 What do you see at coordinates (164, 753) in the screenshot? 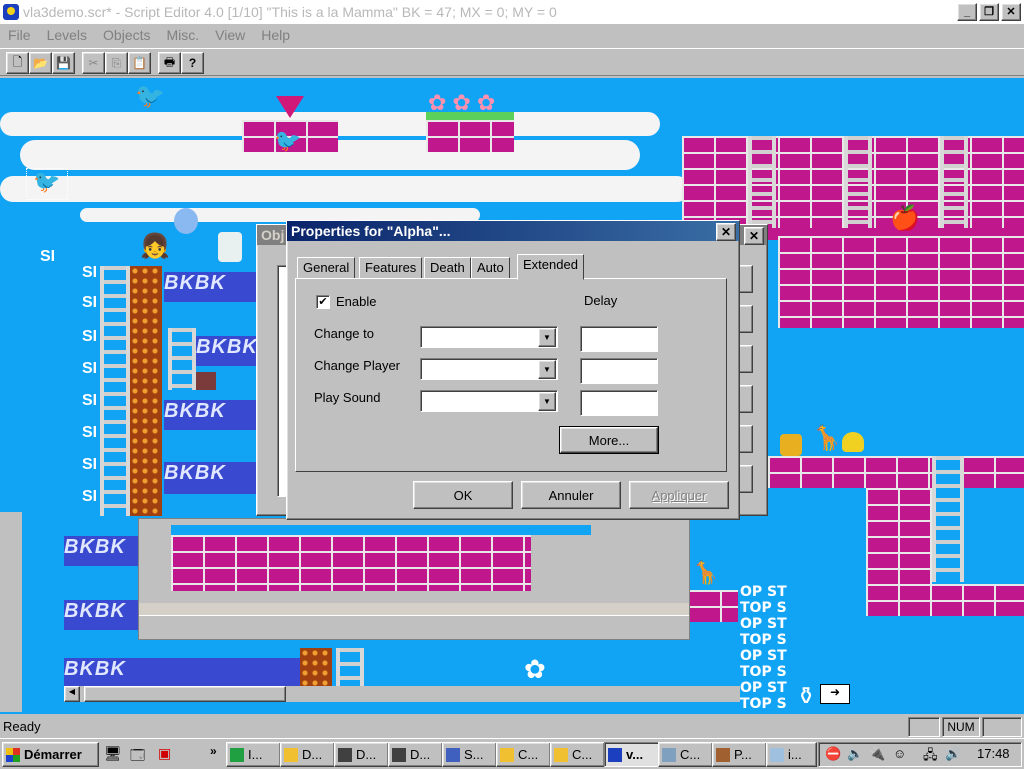
I see `quicklaunch-icon: ▣` at bounding box center [164, 753].